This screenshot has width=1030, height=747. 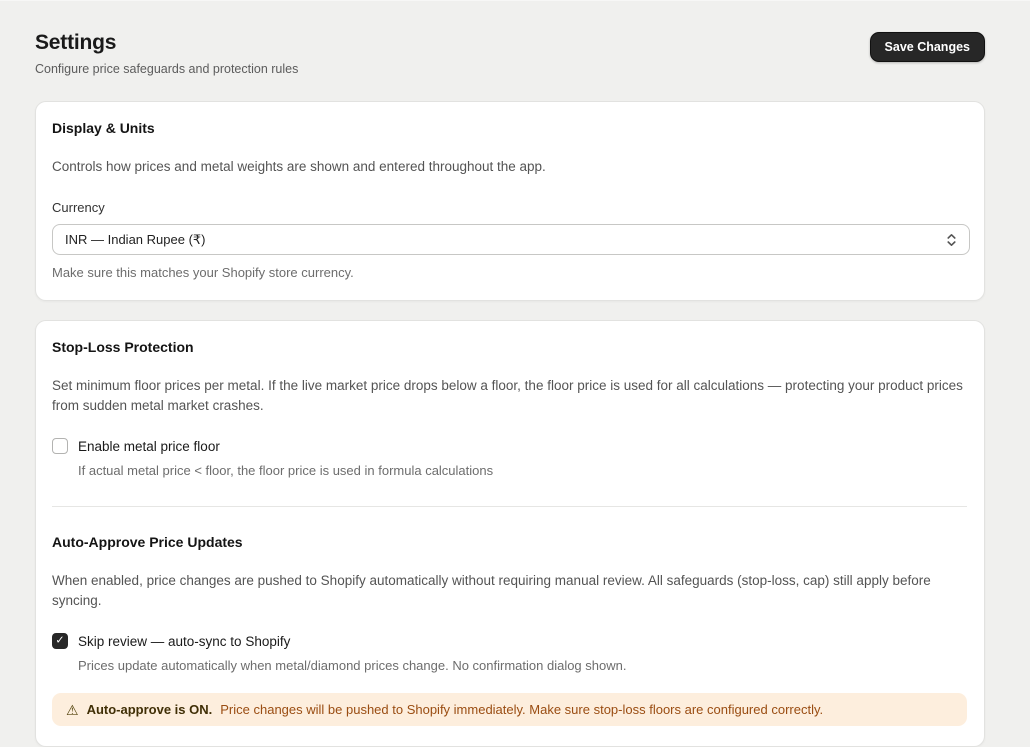 I want to click on auto-approve-heading: Auto-Approve Price Updates, so click(x=147, y=542).